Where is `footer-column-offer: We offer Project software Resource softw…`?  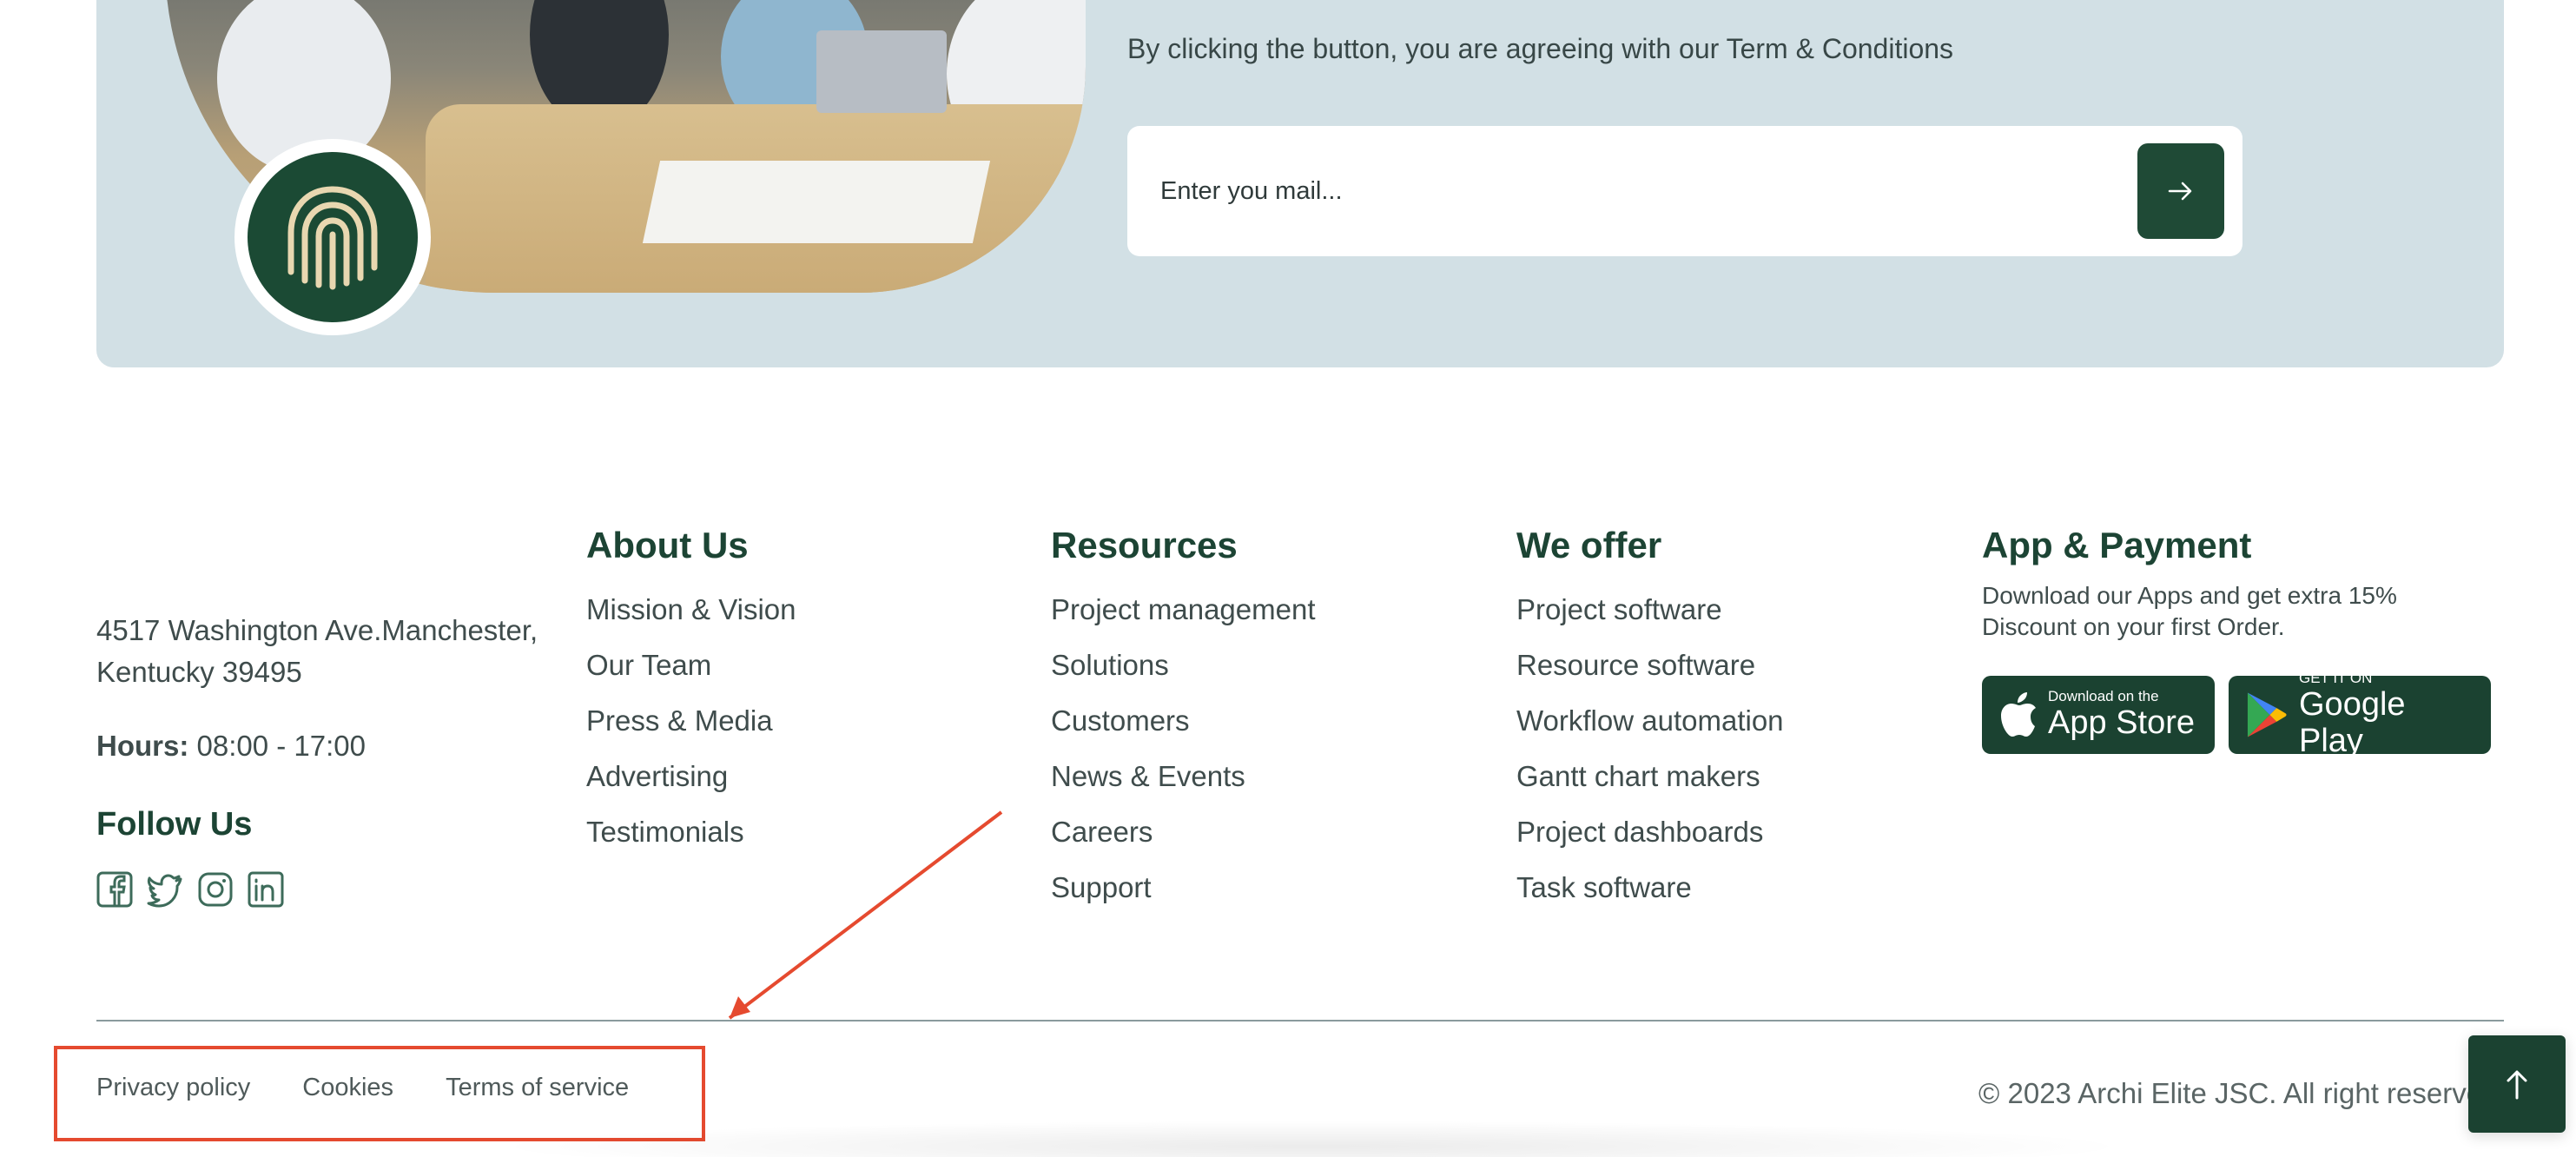 footer-column-offer: We offer Project software Resource softw… is located at coordinates (1650, 721).